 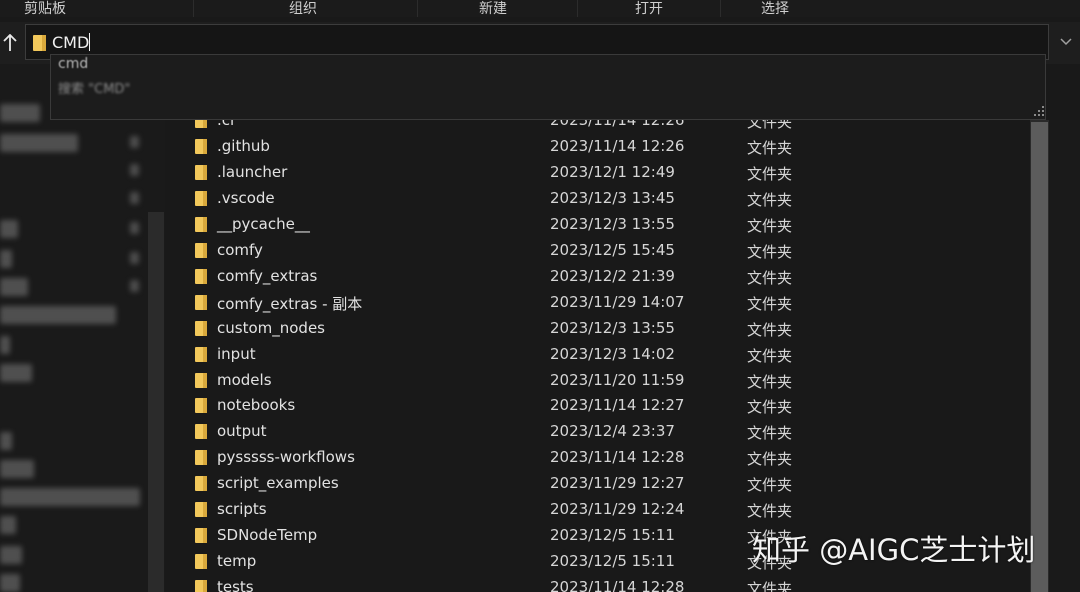 What do you see at coordinates (617, 145) in the screenshot?
I see `file-date: 2023/11/14 12:26` at bounding box center [617, 145].